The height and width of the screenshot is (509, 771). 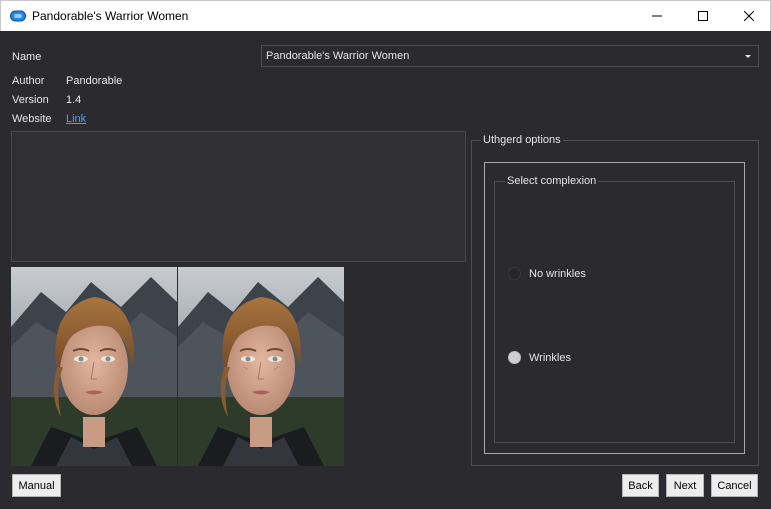 What do you see at coordinates (514, 273) in the screenshot?
I see `radio-button-unchecked` at bounding box center [514, 273].